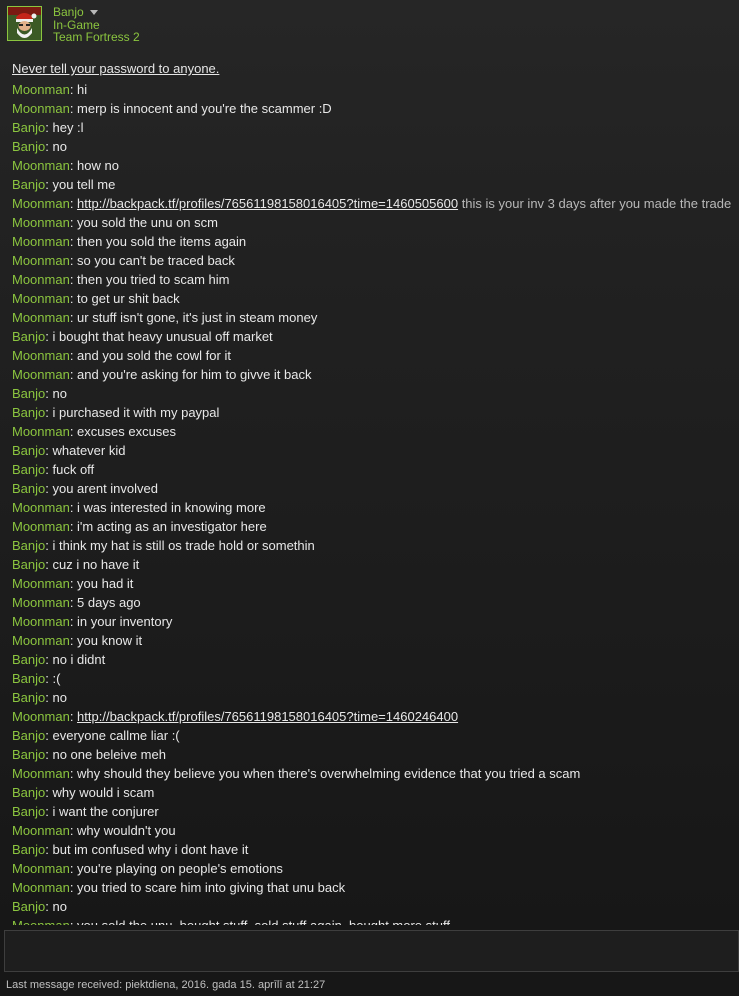 The width and height of the screenshot is (739, 996). I want to click on chat-input, so click(371, 951).